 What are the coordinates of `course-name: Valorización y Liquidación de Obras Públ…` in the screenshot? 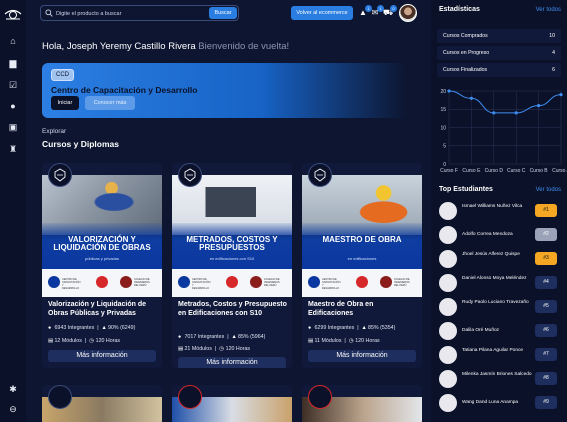 It's located at (103, 309).